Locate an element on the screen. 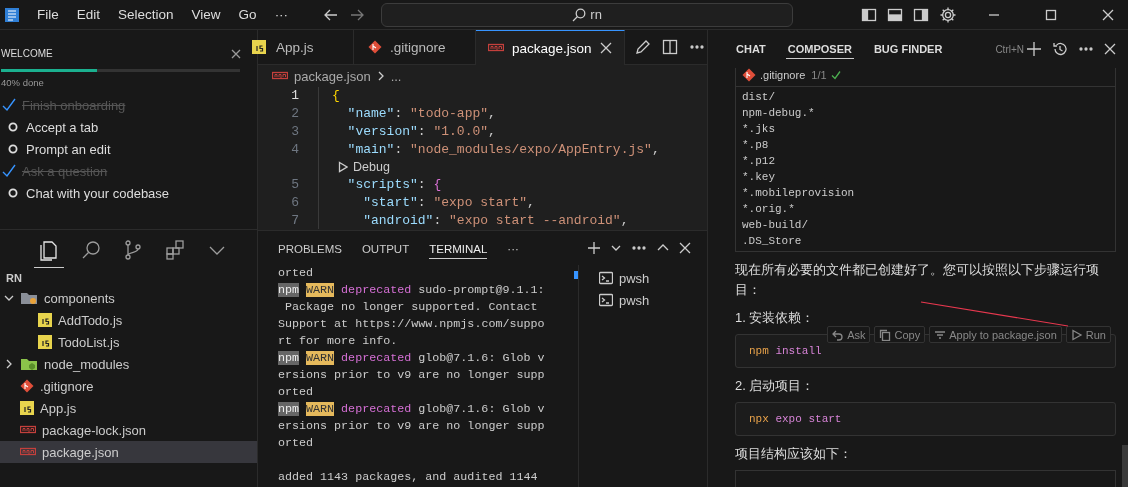  message-text: 现在所有必要的文件都已创建好了。您可以按照以下步骤运行项目： is located at coordinates (917, 280).